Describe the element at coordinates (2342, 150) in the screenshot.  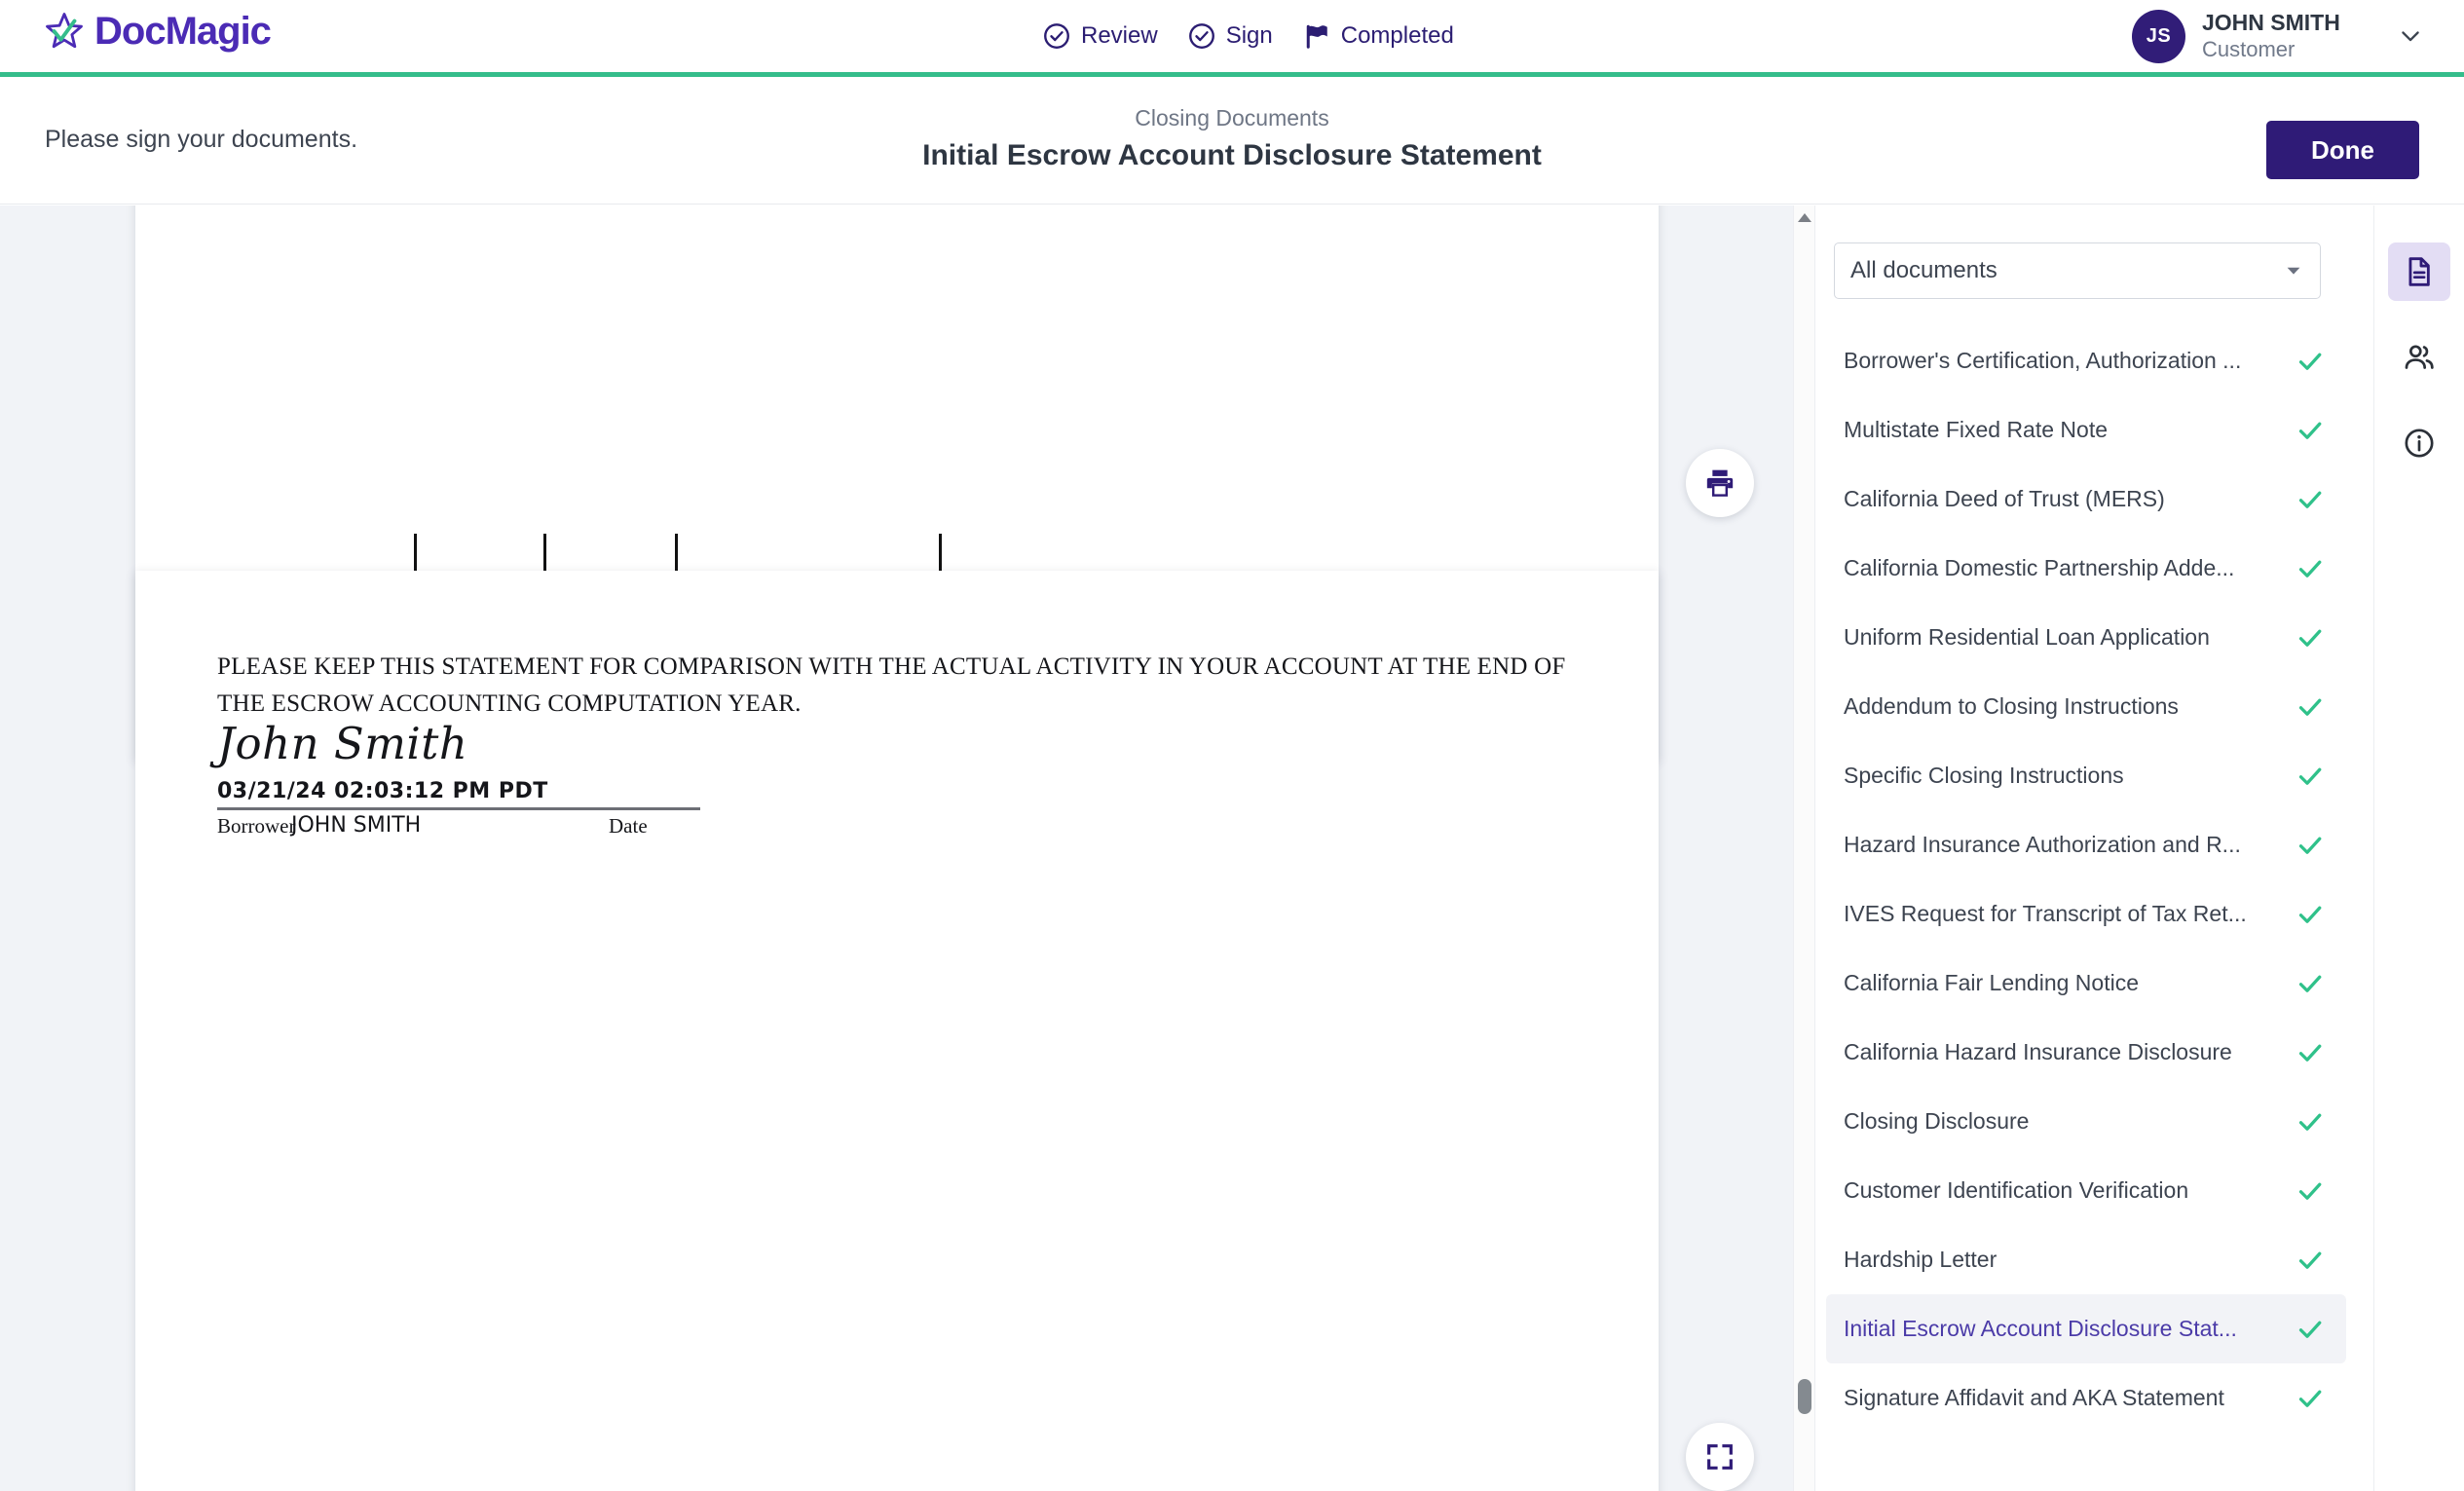
I see `done-button: Done` at that location.